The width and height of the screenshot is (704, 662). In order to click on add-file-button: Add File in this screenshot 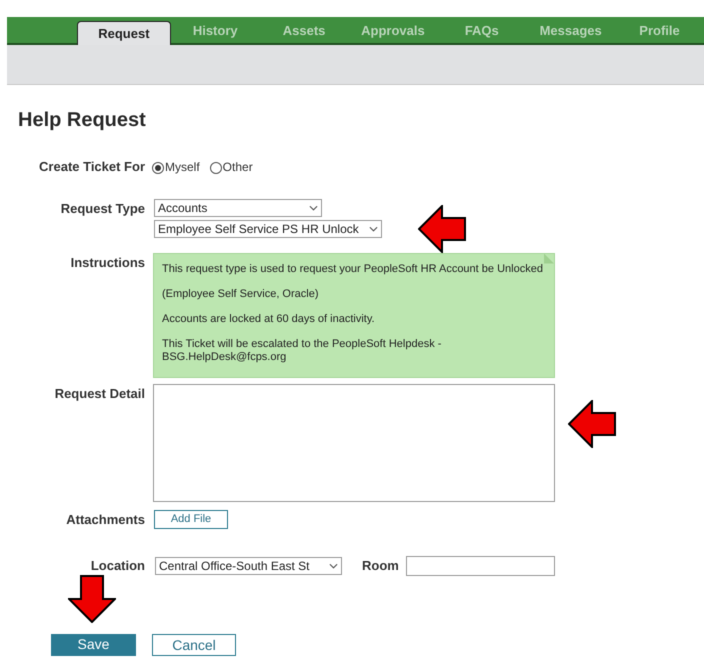, I will do `click(191, 519)`.